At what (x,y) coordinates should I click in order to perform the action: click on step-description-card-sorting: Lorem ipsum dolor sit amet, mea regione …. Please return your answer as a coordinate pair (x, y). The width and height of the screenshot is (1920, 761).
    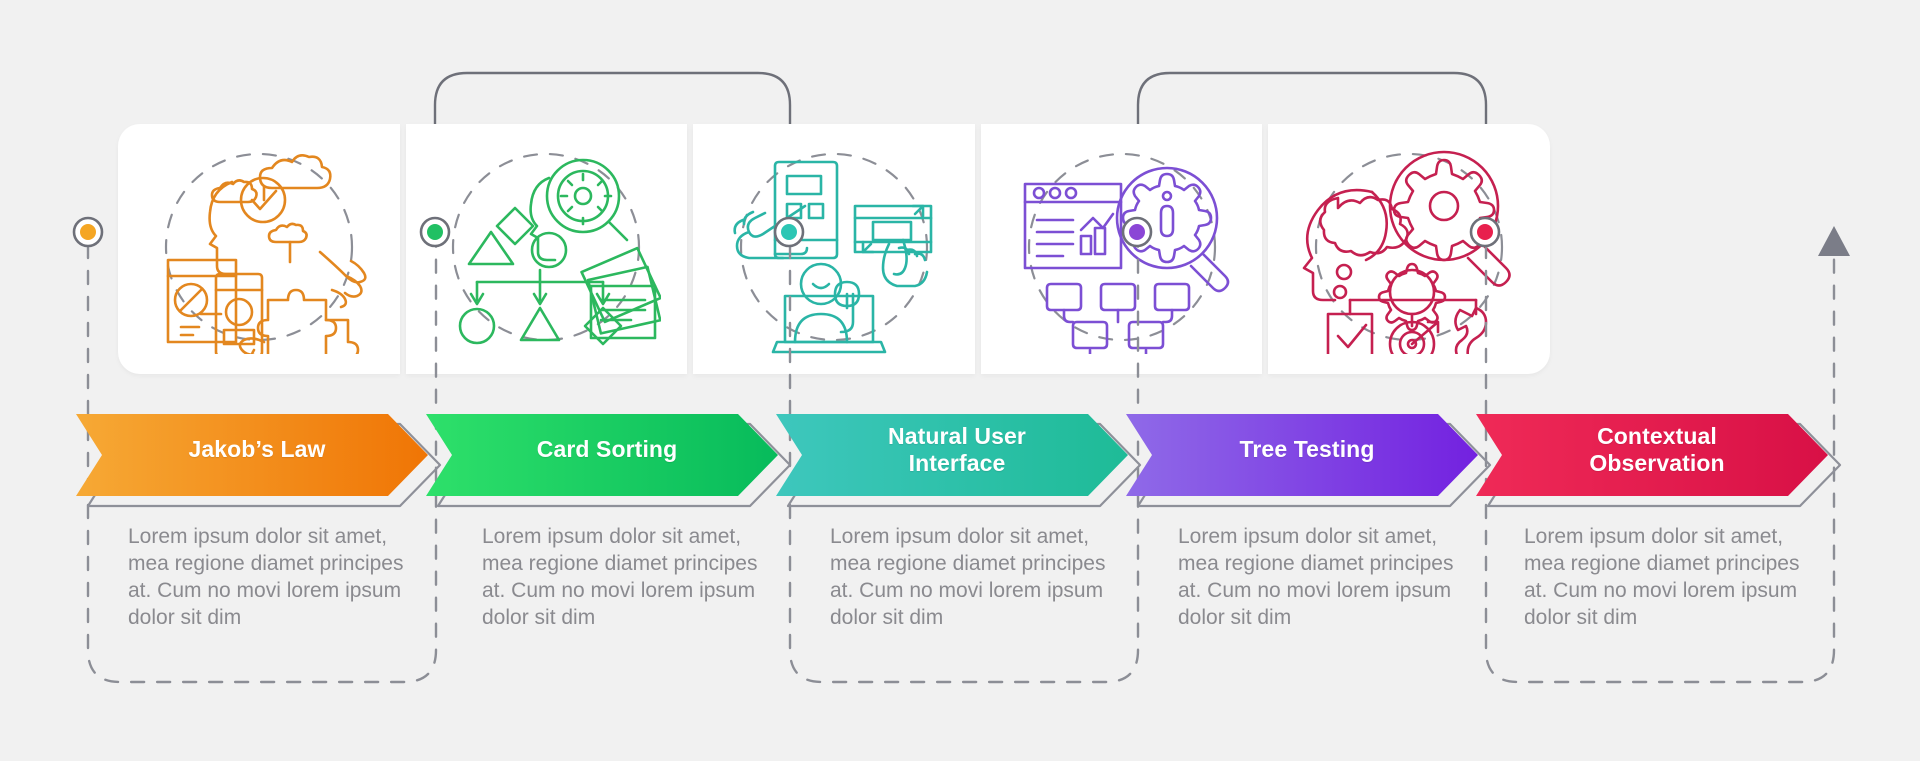
    Looking at the image, I should click on (620, 577).